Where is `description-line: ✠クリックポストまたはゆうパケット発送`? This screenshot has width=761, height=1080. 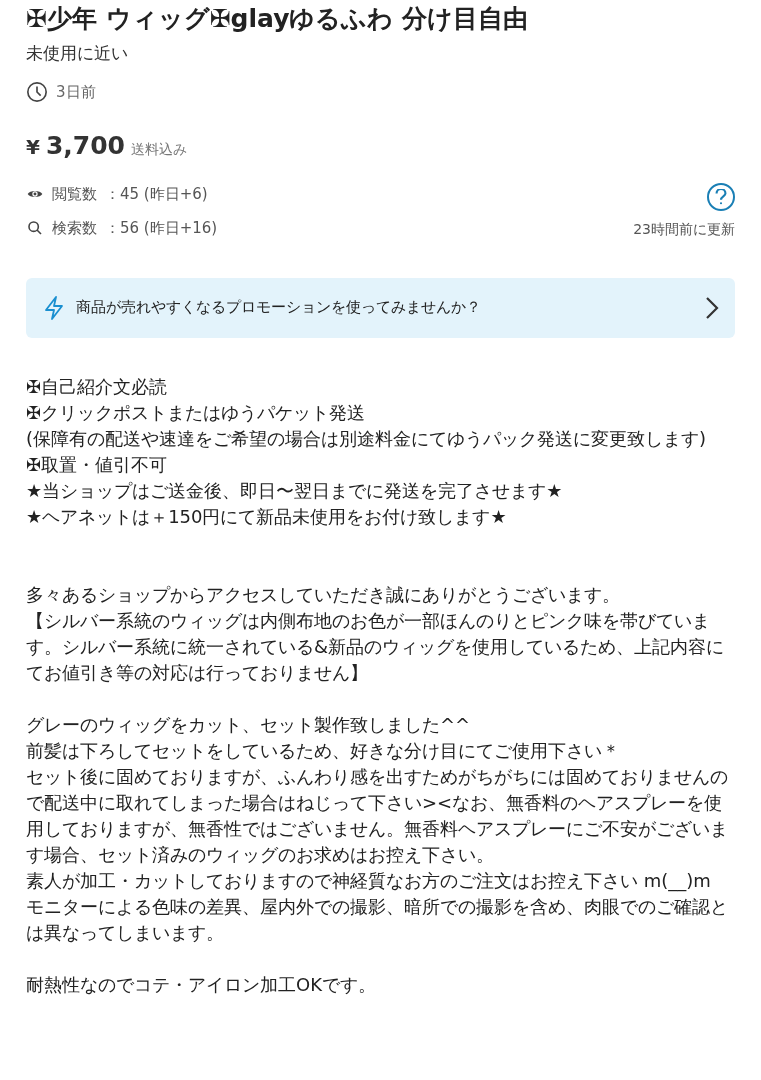 description-line: ✠クリックポストまたはゆうパケット発送 is located at coordinates (196, 412).